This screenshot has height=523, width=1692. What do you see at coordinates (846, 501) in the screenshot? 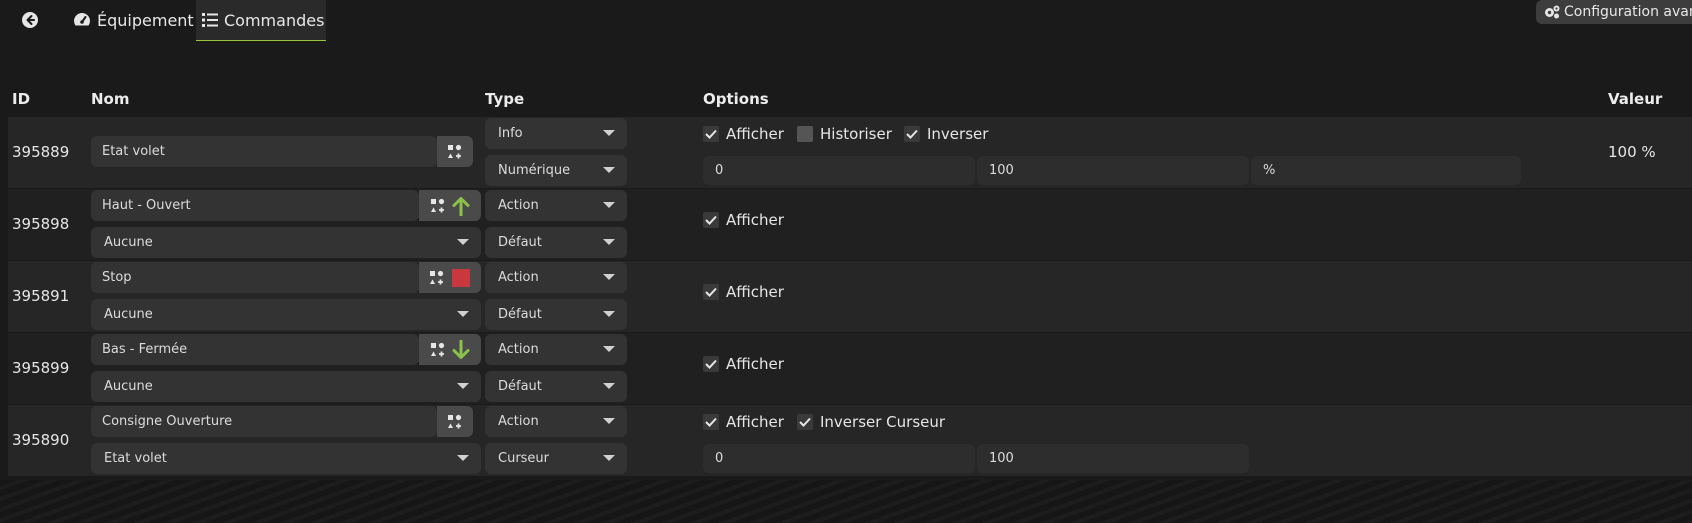
I see `background-texture` at bounding box center [846, 501].